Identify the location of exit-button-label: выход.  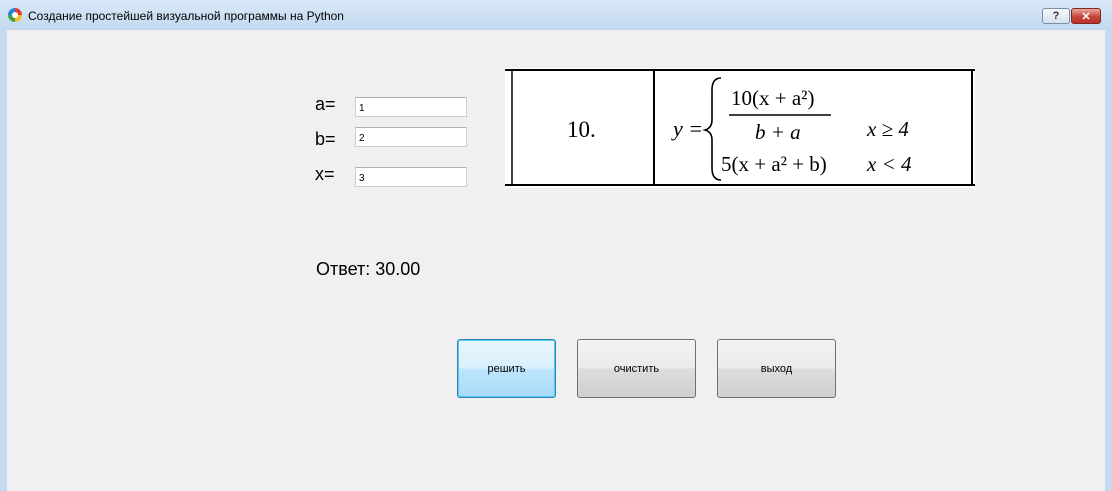
(776, 368).